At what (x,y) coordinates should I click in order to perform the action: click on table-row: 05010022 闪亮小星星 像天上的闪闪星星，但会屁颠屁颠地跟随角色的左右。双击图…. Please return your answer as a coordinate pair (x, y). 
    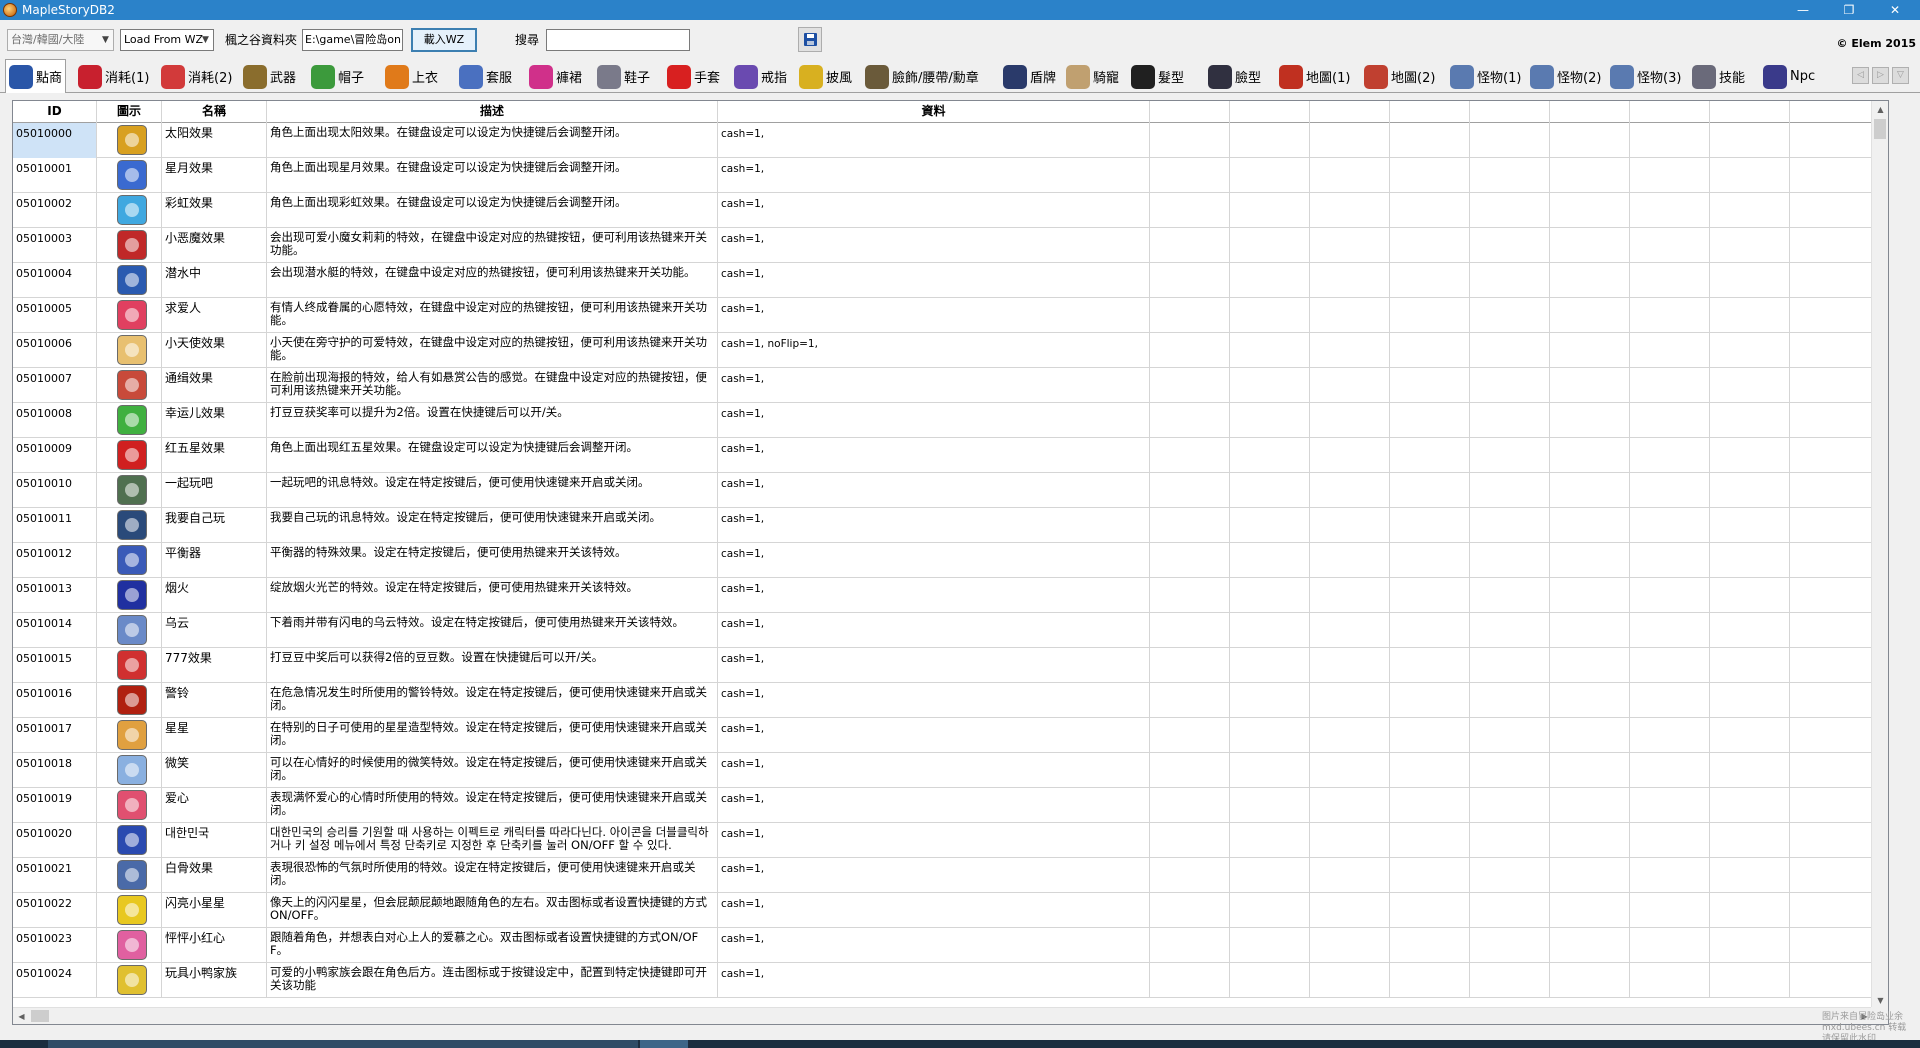
    Looking at the image, I should click on (950, 910).